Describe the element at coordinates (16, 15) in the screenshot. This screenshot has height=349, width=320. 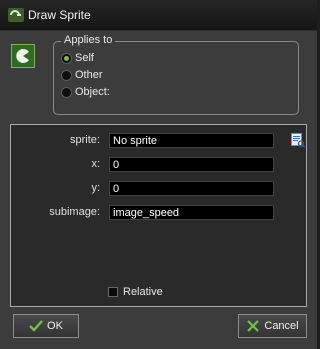
I see `game-maker-icon` at that location.